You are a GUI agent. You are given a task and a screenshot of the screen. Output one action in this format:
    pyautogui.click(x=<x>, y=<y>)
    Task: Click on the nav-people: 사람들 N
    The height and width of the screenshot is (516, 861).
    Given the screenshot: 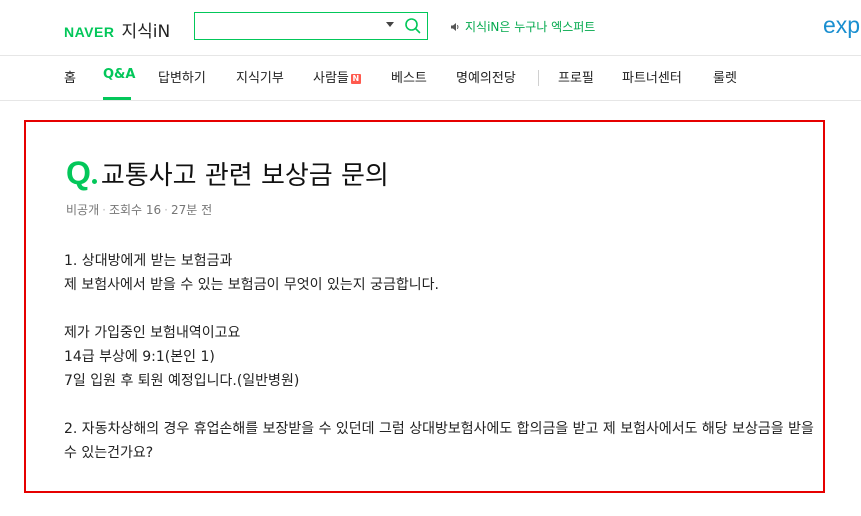 What is the action you would take?
    pyautogui.click(x=337, y=76)
    